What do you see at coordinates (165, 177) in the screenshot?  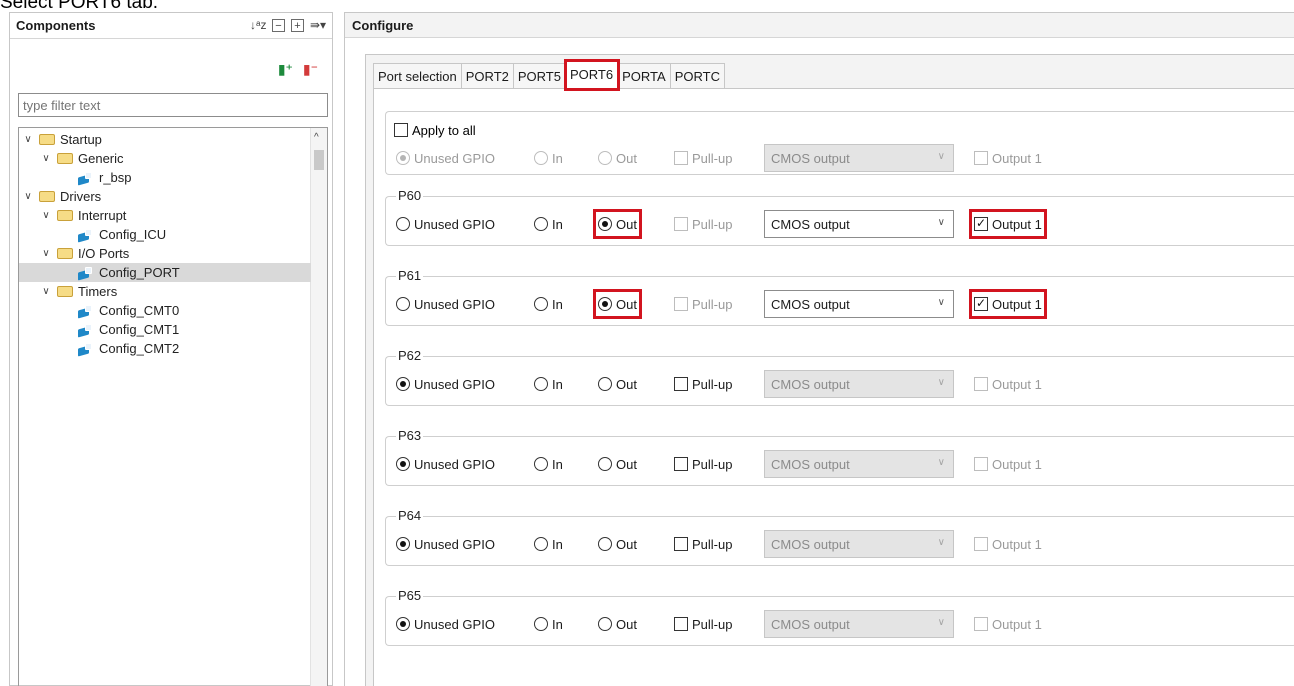 I see `tree-component: r_bsp` at bounding box center [165, 177].